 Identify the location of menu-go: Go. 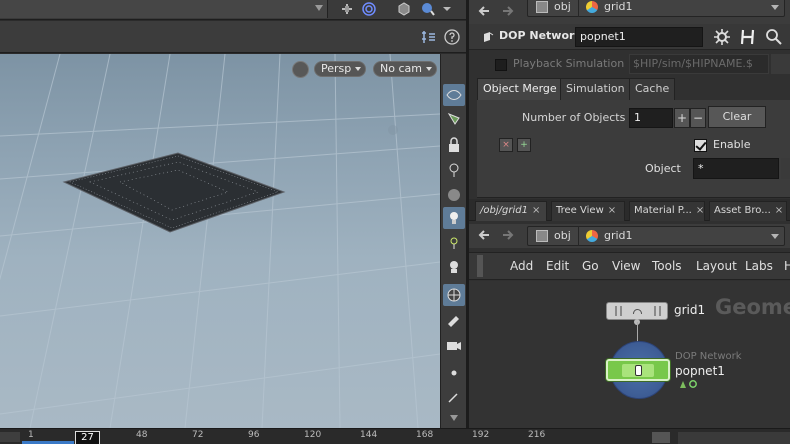
(590, 266).